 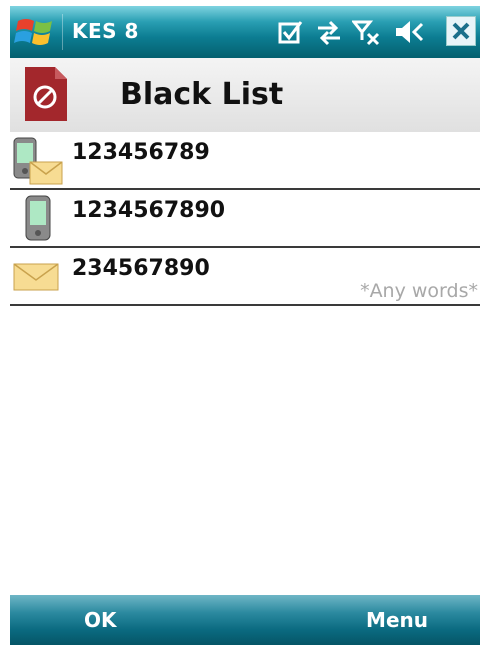 I want to click on sms-icon, so click(x=36, y=277).